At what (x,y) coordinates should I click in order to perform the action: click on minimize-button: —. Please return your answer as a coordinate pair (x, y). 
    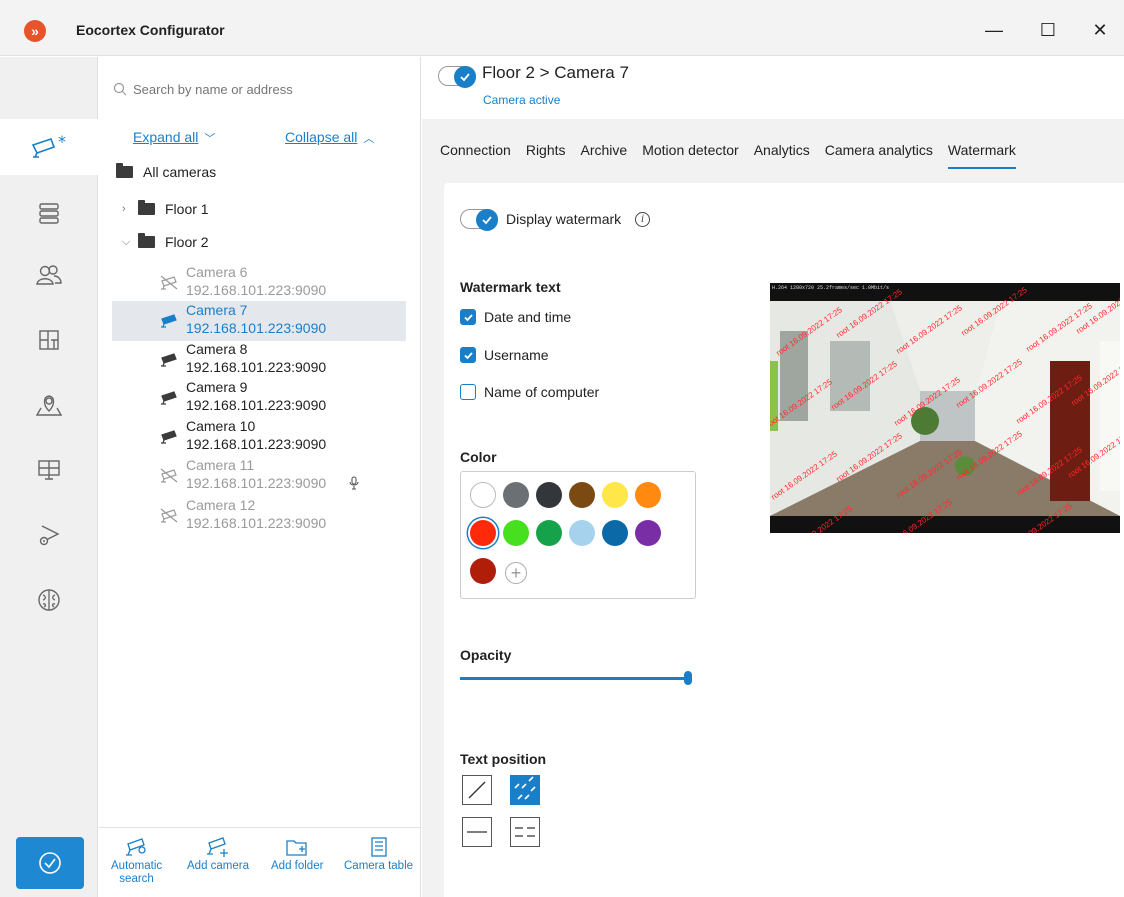
    Looking at the image, I should click on (994, 30).